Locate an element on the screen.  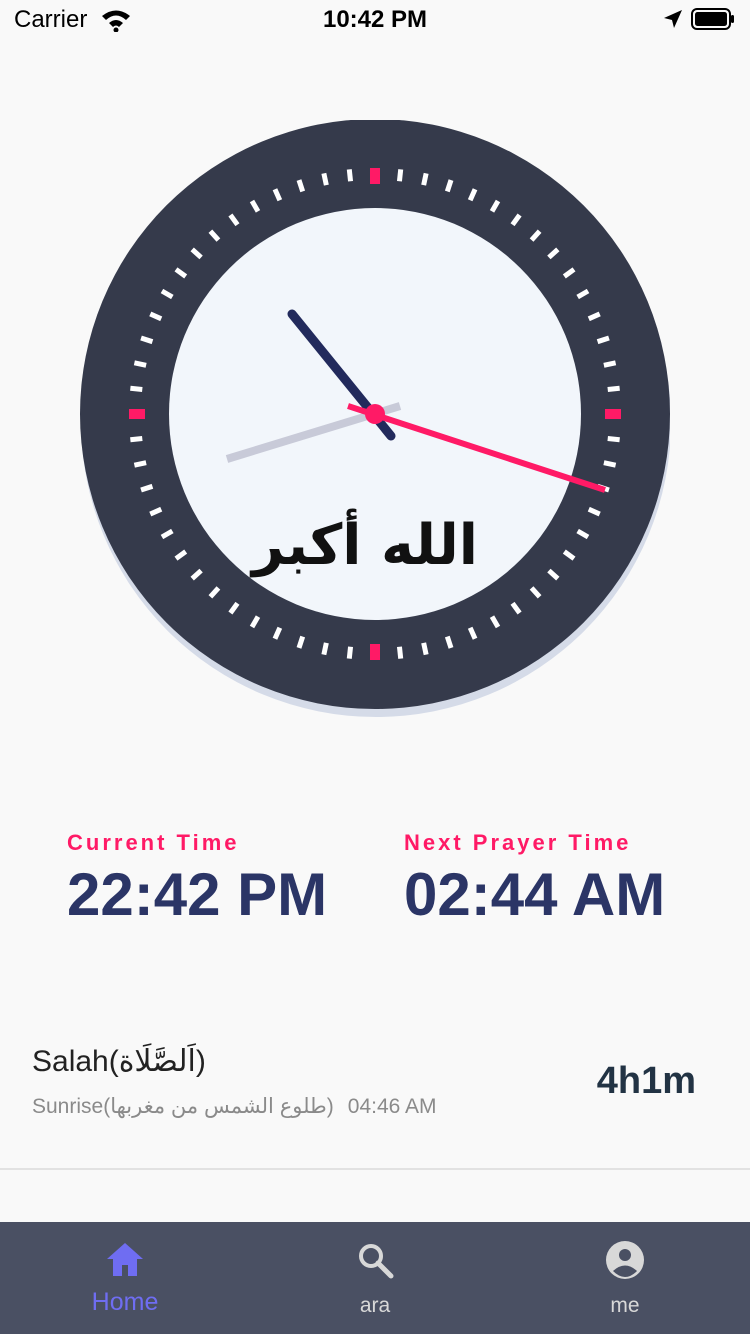
tab-me-label: me is located at coordinates (625, 1305).